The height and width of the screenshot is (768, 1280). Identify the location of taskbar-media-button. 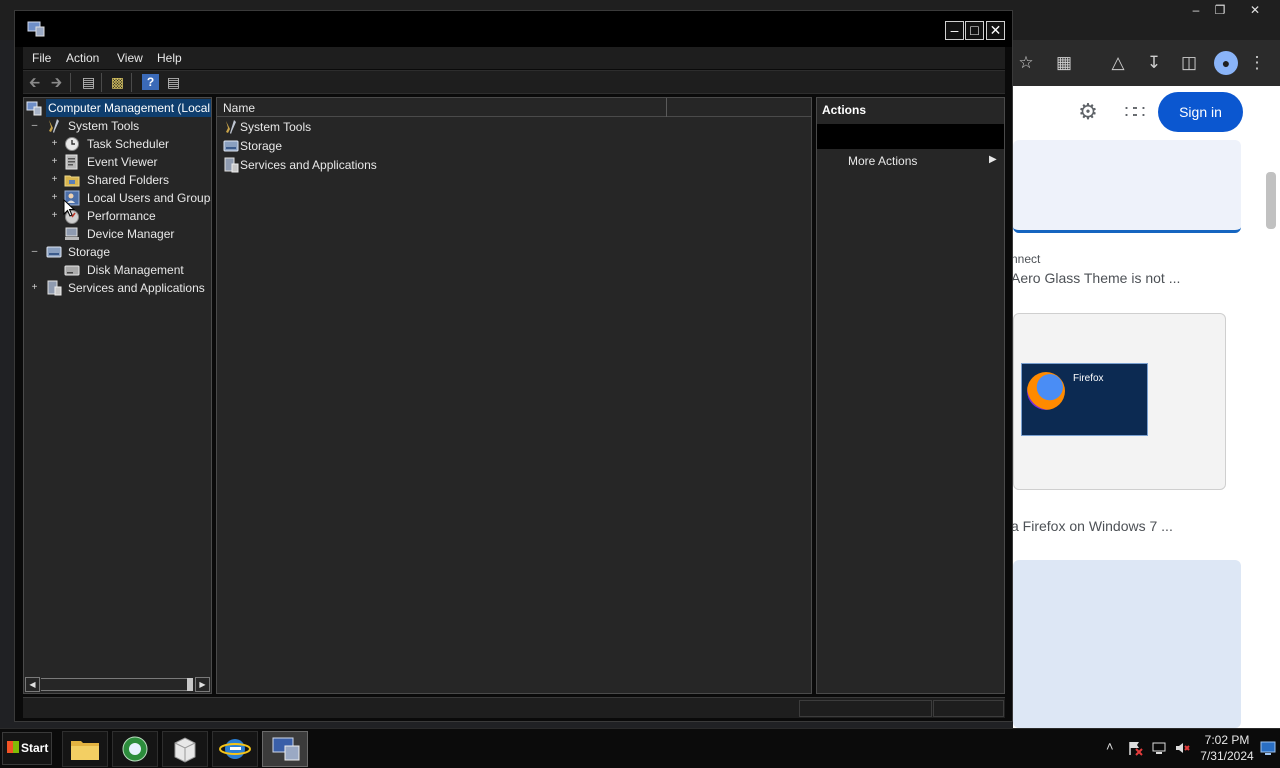
(135, 749).